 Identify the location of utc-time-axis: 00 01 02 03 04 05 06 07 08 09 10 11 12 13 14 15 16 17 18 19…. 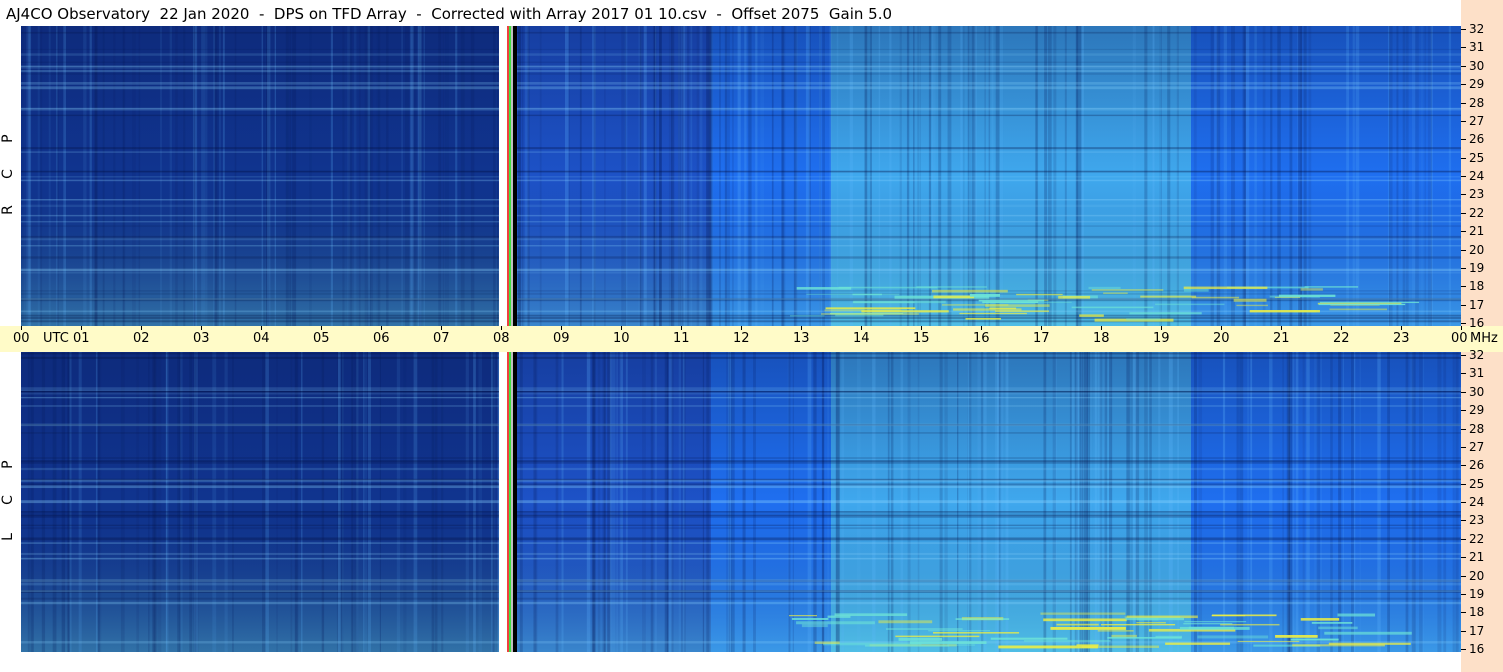
(751, 339).